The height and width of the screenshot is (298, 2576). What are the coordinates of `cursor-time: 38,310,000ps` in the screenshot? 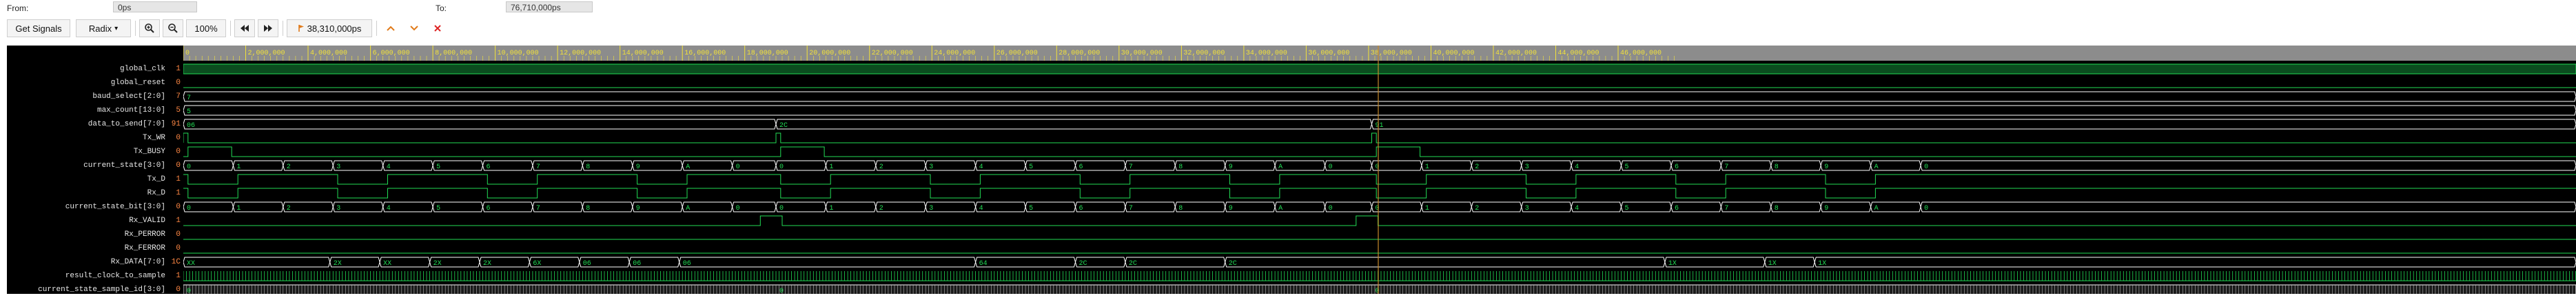 It's located at (329, 28).